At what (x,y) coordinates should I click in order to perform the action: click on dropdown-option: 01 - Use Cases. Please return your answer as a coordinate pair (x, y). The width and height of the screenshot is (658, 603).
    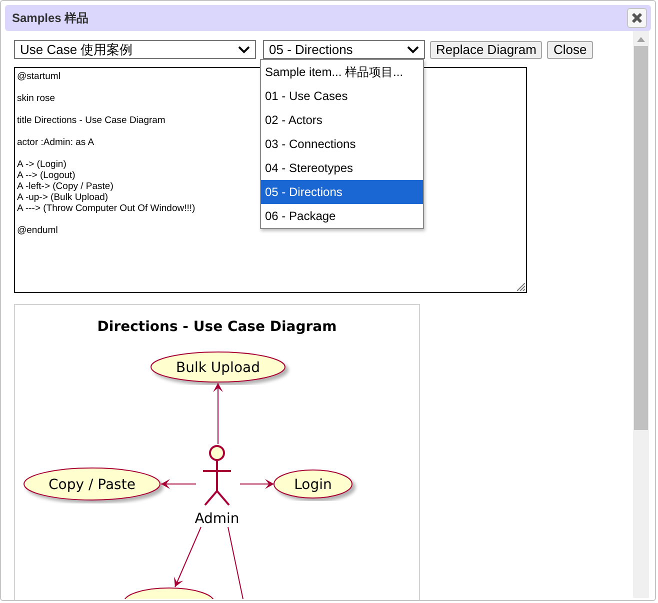
    Looking at the image, I should click on (342, 96).